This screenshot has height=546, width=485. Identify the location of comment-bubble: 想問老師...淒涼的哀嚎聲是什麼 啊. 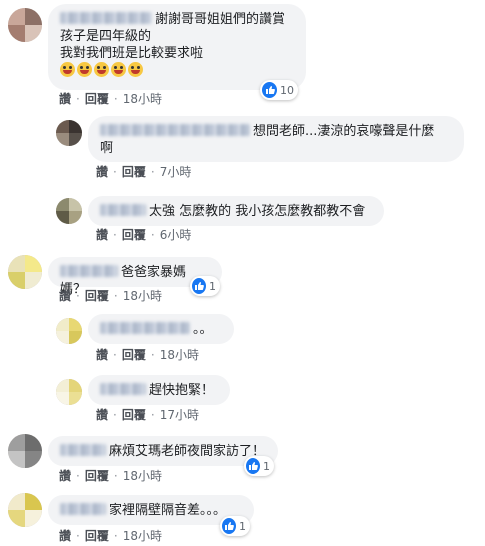
(276, 139).